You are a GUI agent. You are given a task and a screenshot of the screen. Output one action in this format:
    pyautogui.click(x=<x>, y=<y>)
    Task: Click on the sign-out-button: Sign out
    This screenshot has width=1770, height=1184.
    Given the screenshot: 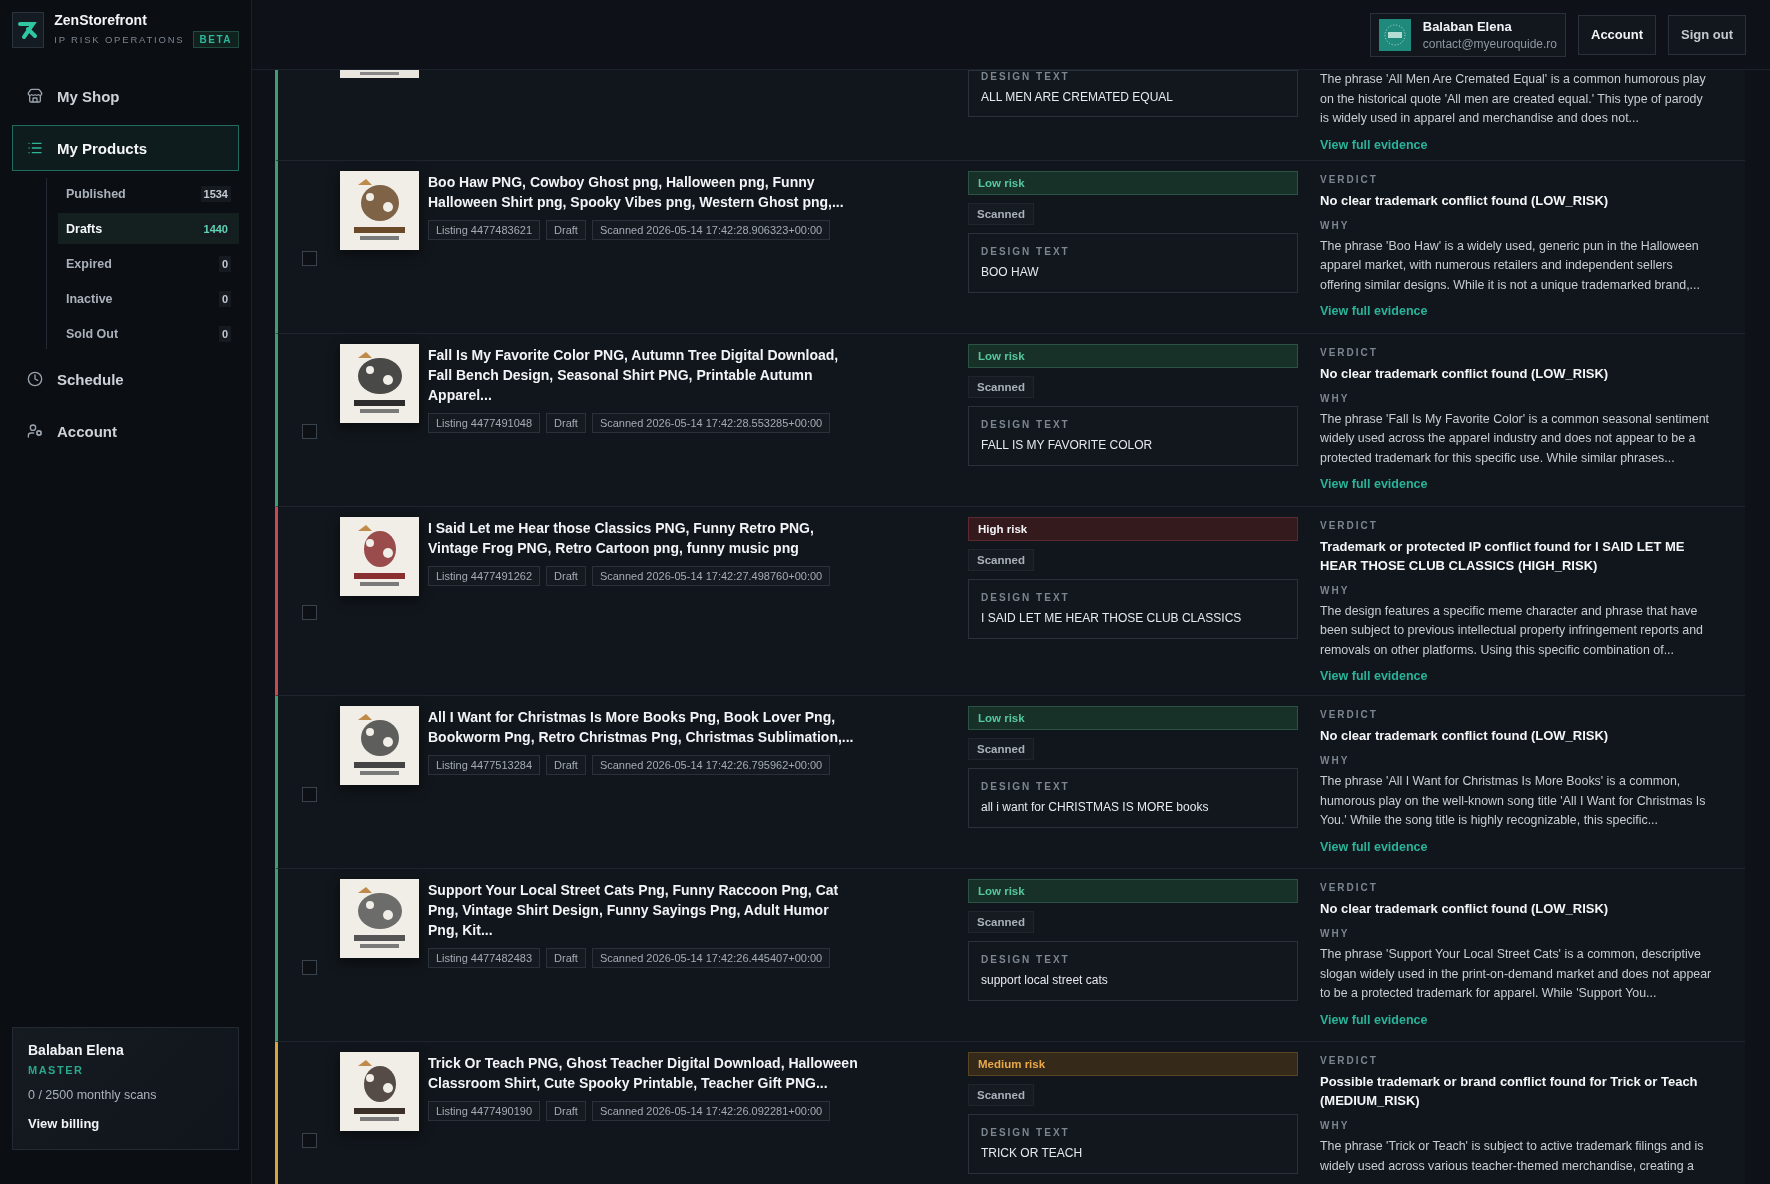 What is the action you would take?
    pyautogui.click(x=1707, y=34)
    